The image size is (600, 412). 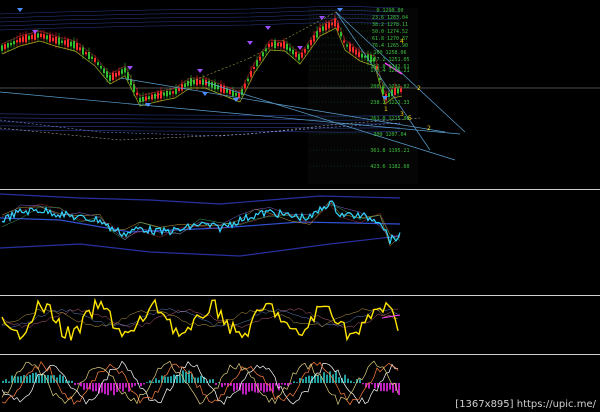 What do you see at coordinates (556, 404) in the screenshot?
I see `host-url-link: https://upic.me/` at bounding box center [556, 404].